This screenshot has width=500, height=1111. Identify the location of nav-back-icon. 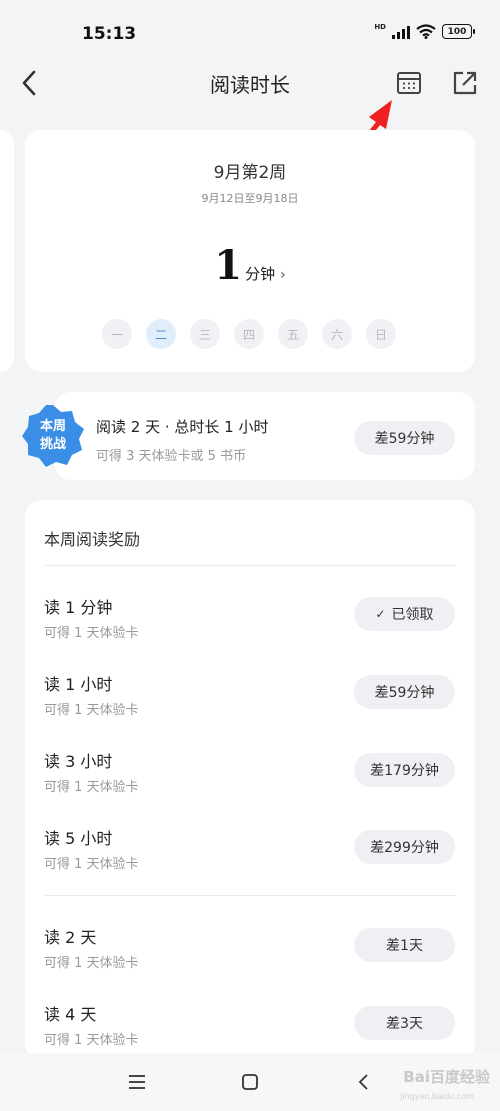
(363, 1082).